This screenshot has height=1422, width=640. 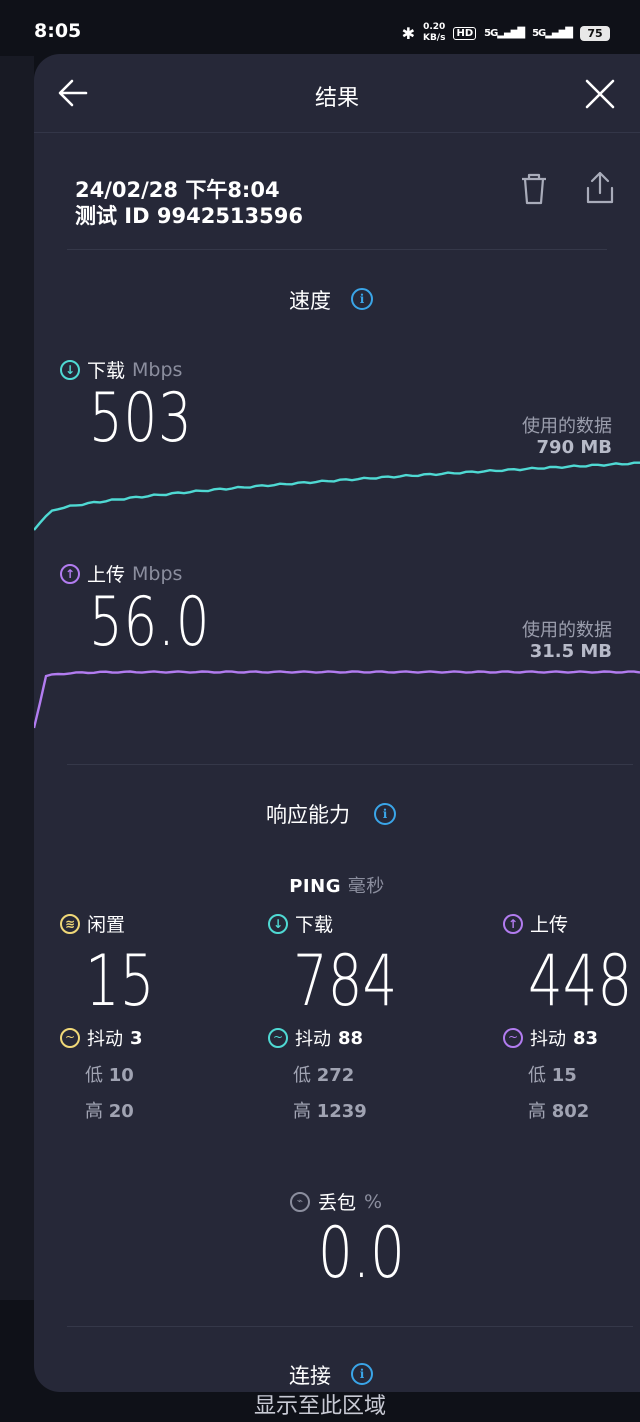 I want to click on ping-download: ↓ 下载 784 ~ 抖动 88 低 272 高 1239, so click(x=353, y=1016).